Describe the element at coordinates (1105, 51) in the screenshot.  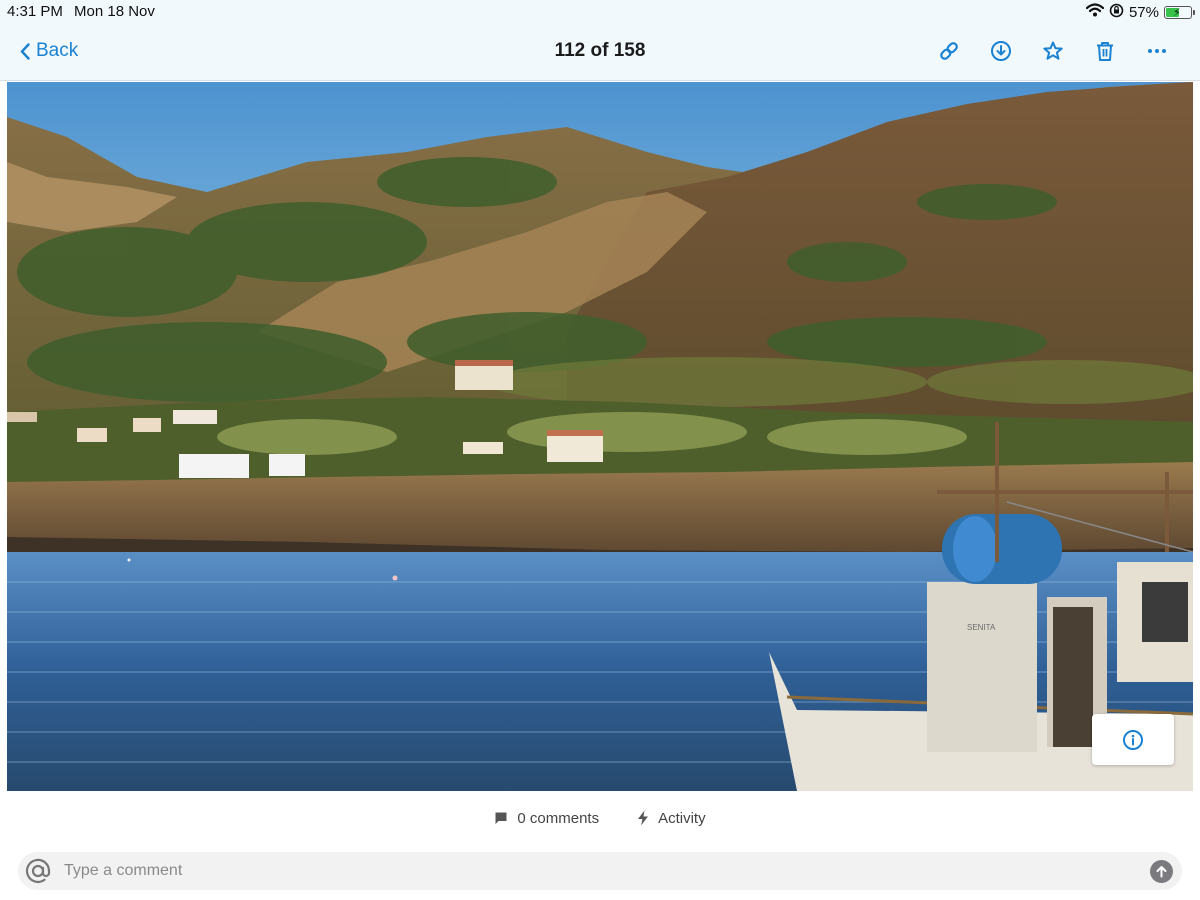
I see `trash-icon` at that location.